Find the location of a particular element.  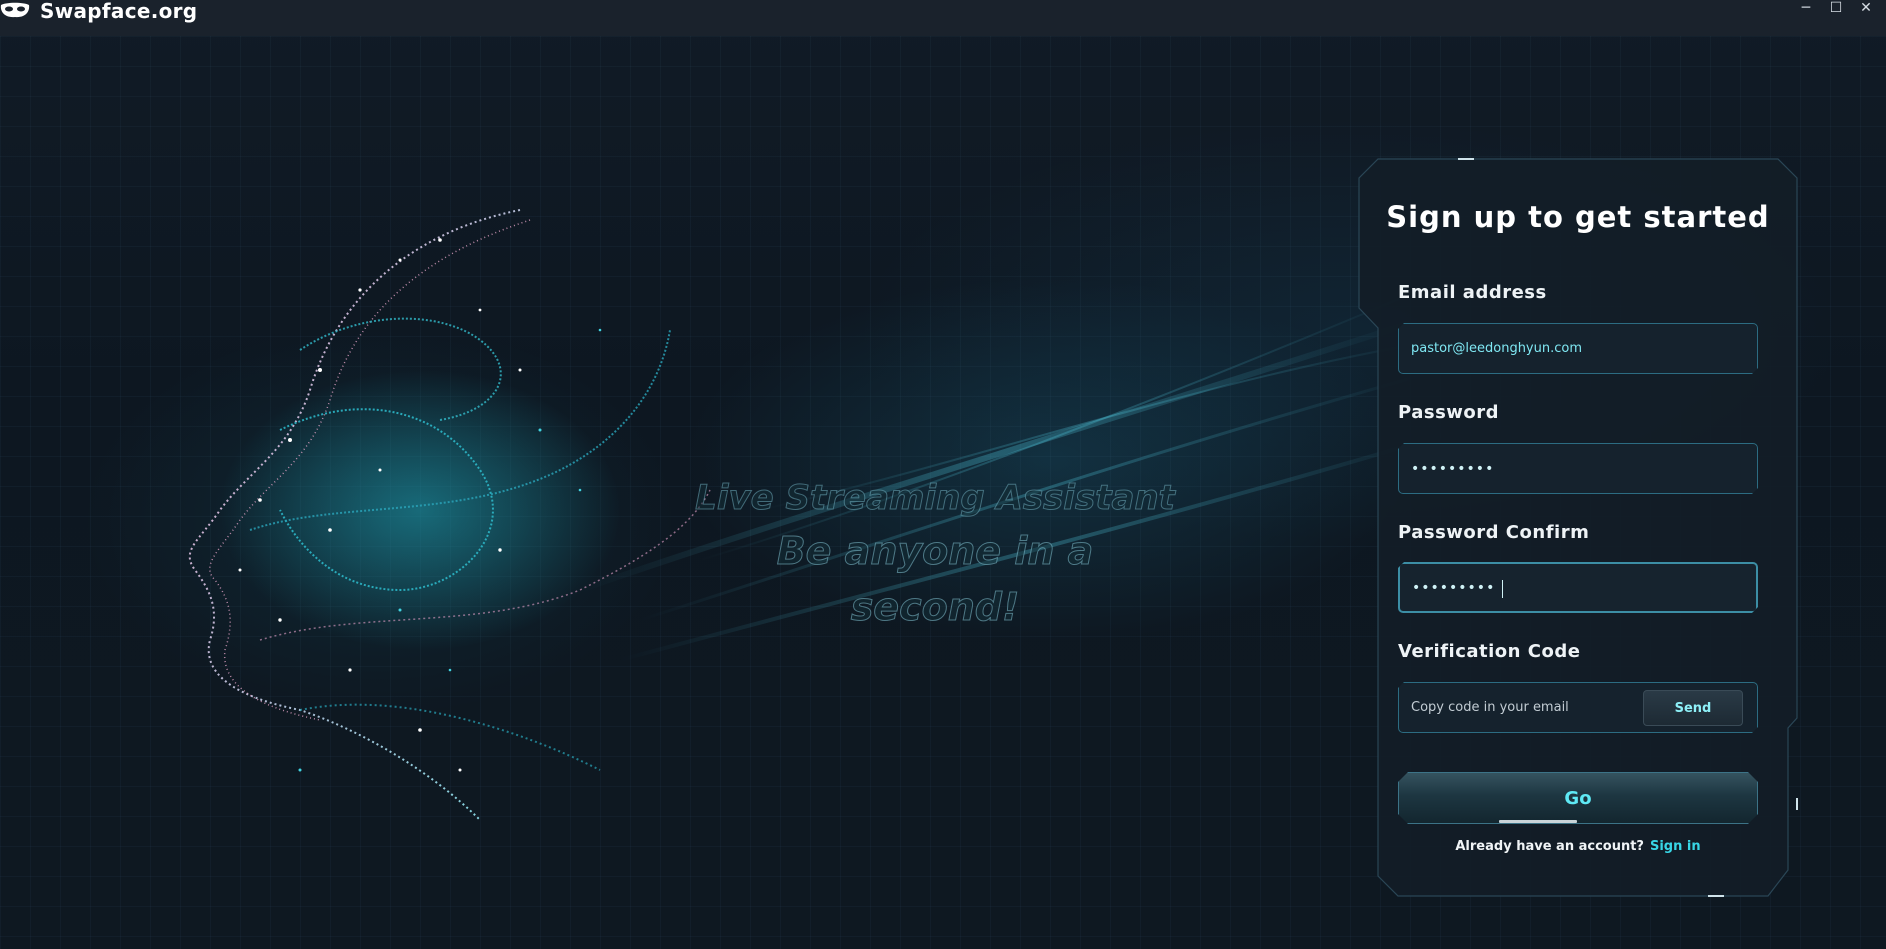

app-title: Swapface.org is located at coordinates (119, 11).